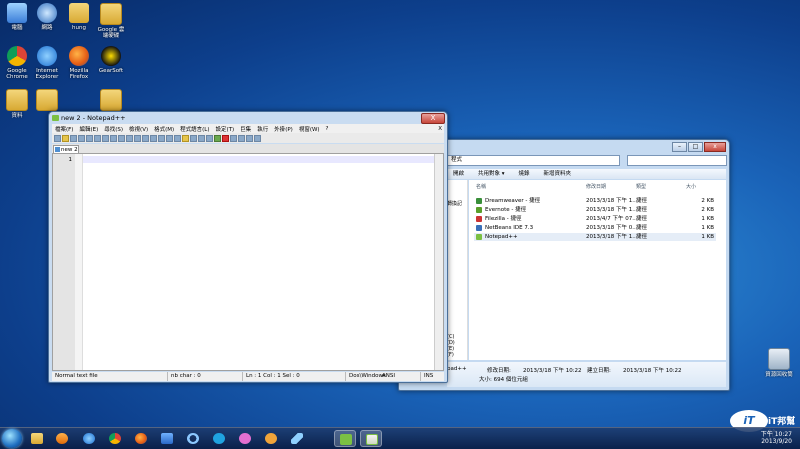 This screenshot has height=449, width=800. What do you see at coordinates (262, 129) in the screenshot?
I see `menu-run: 執行` at bounding box center [262, 129].